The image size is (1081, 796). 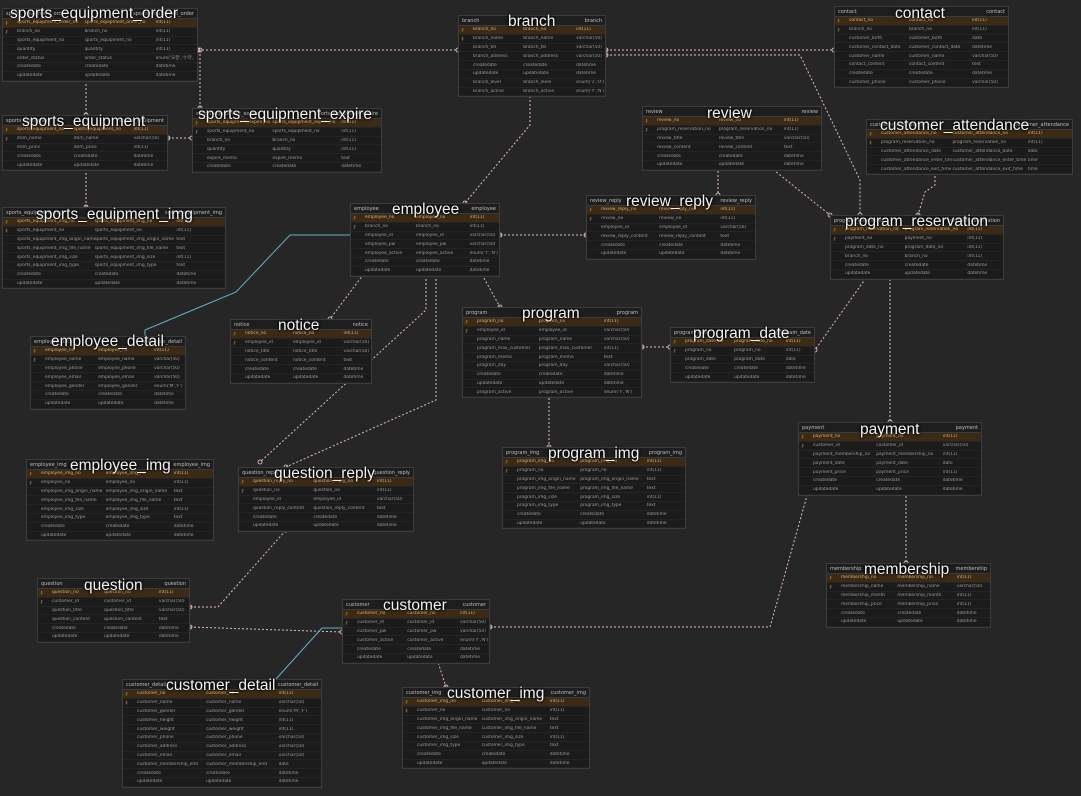 I want to click on column-row: program_date program_date date, so click(x=742, y=360).